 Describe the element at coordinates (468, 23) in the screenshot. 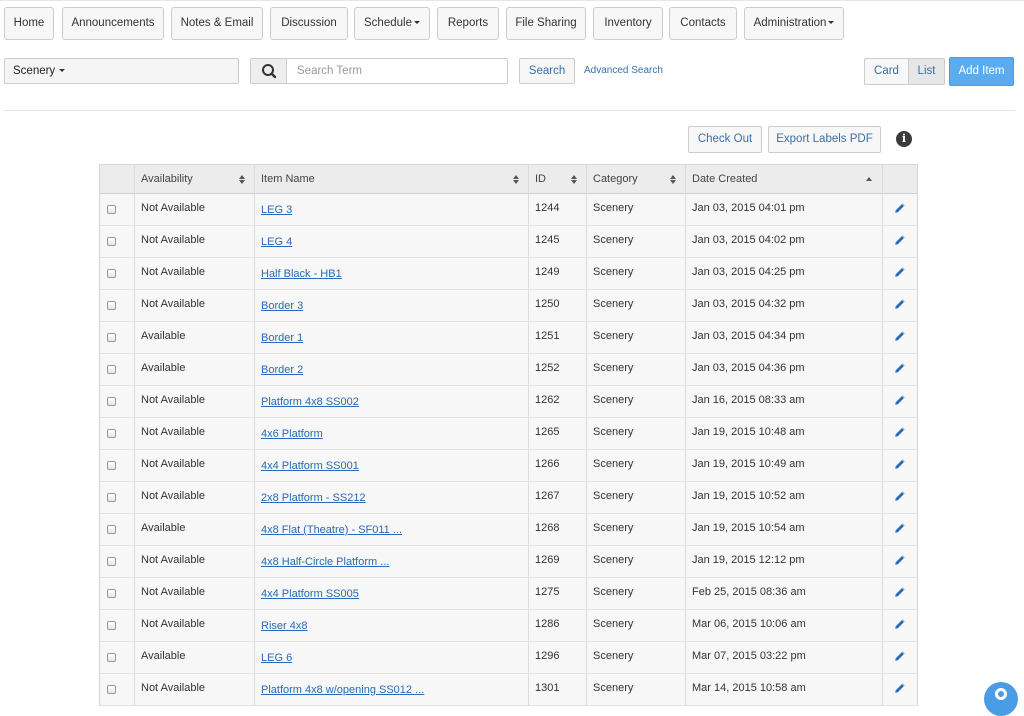

I see `nav-reports-button: Reports` at that location.